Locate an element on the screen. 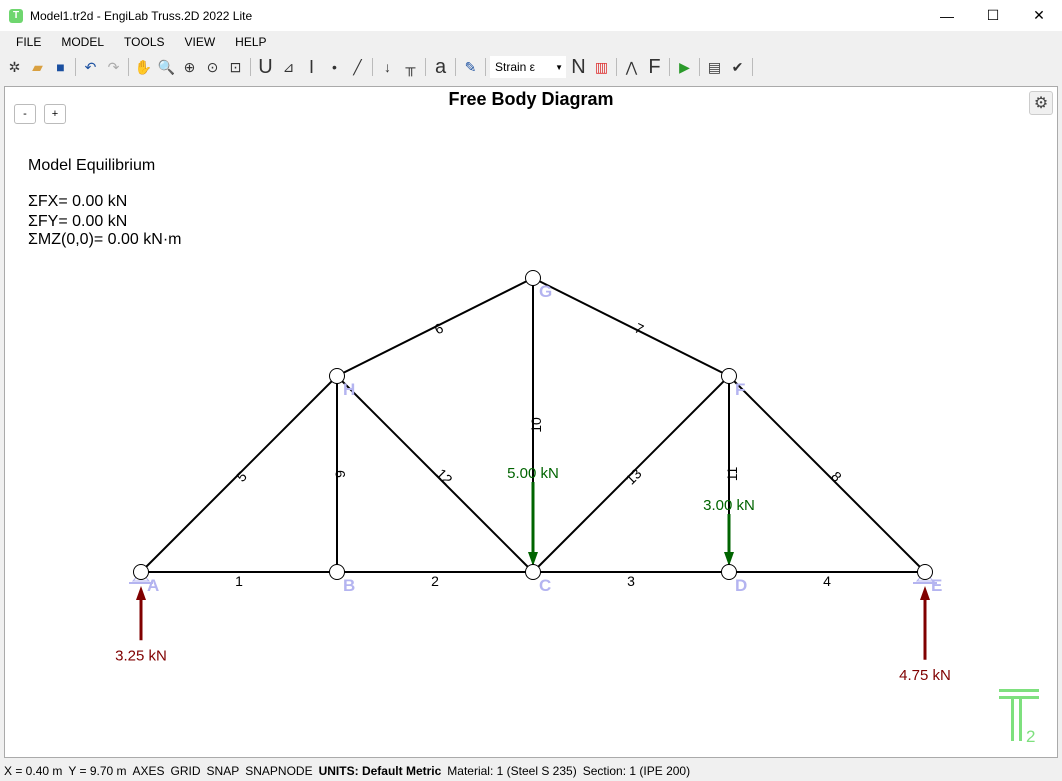  member-label: 3 is located at coordinates (631, 581).